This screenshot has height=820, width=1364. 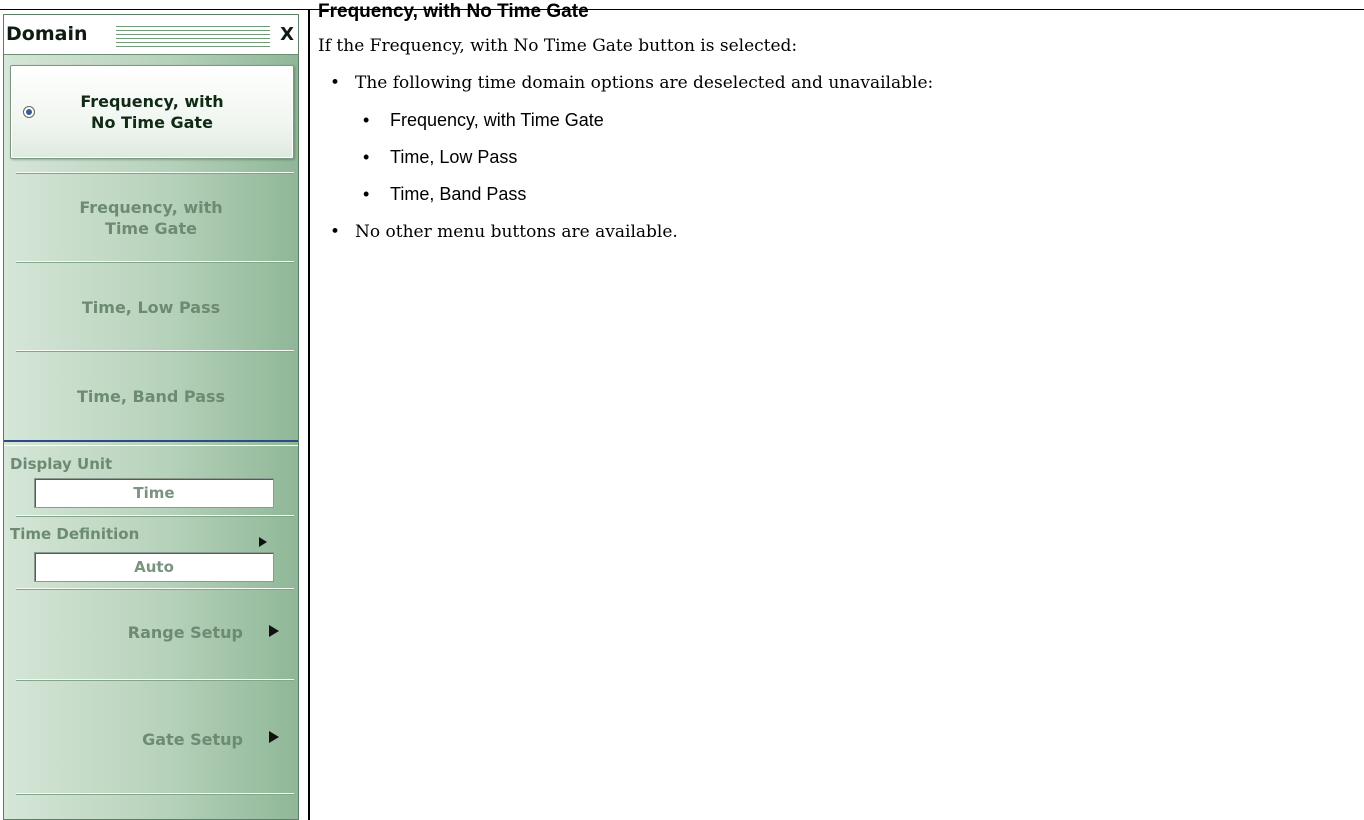 What do you see at coordinates (154, 493) in the screenshot?
I see `display-unit-field: Time` at bounding box center [154, 493].